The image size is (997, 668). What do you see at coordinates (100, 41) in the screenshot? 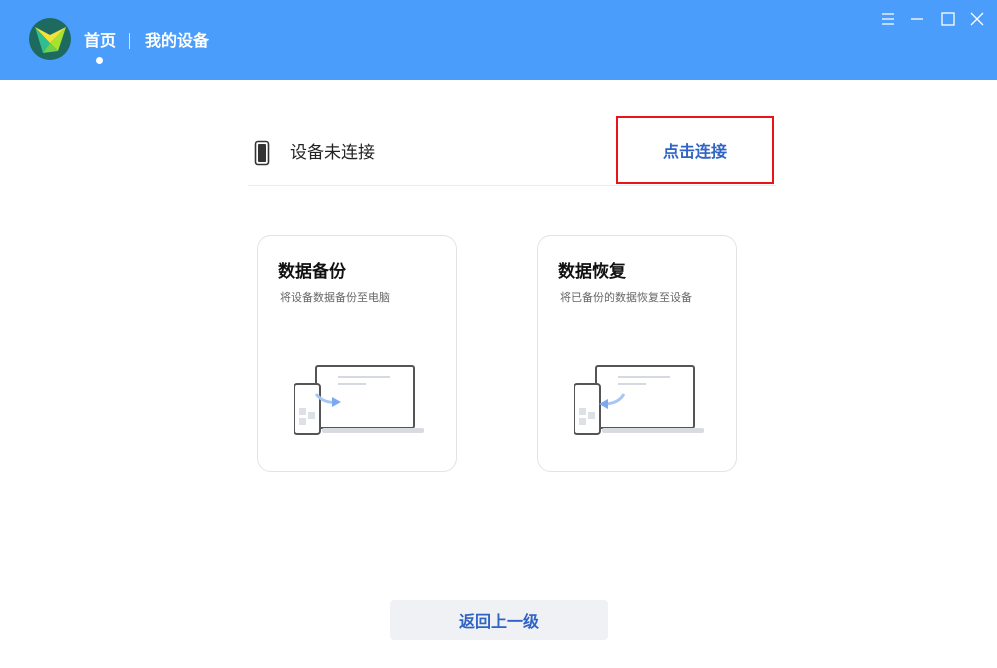
I see `nav-home: 首页` at bounding box center [100, 41].